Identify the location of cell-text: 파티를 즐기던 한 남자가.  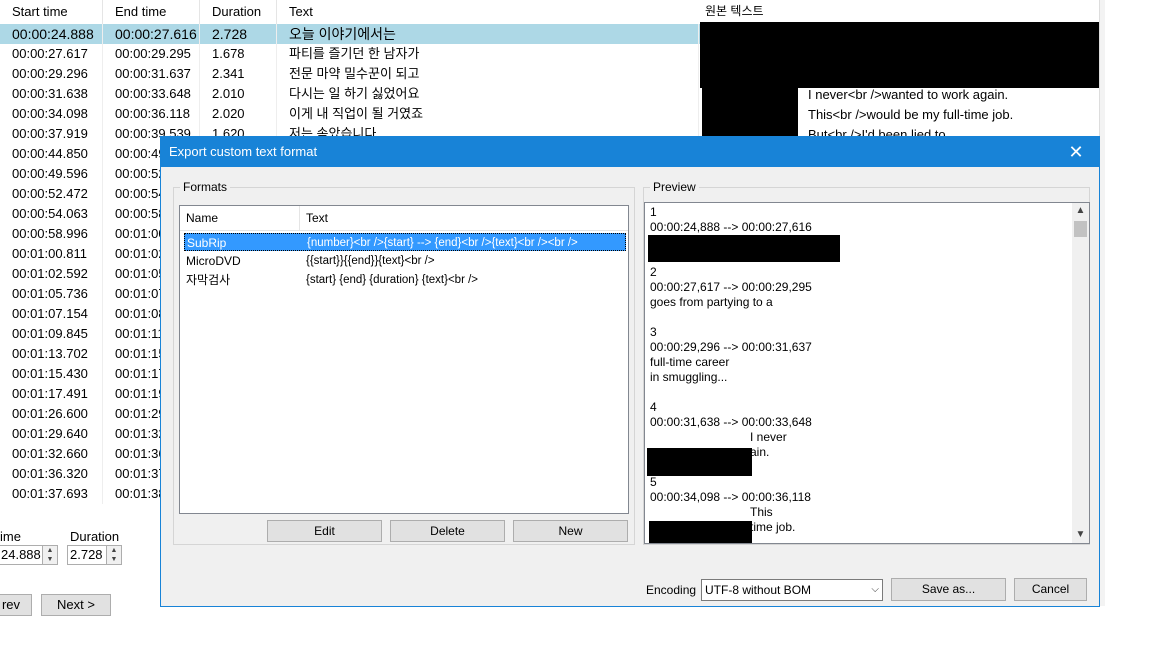
(488, 54).